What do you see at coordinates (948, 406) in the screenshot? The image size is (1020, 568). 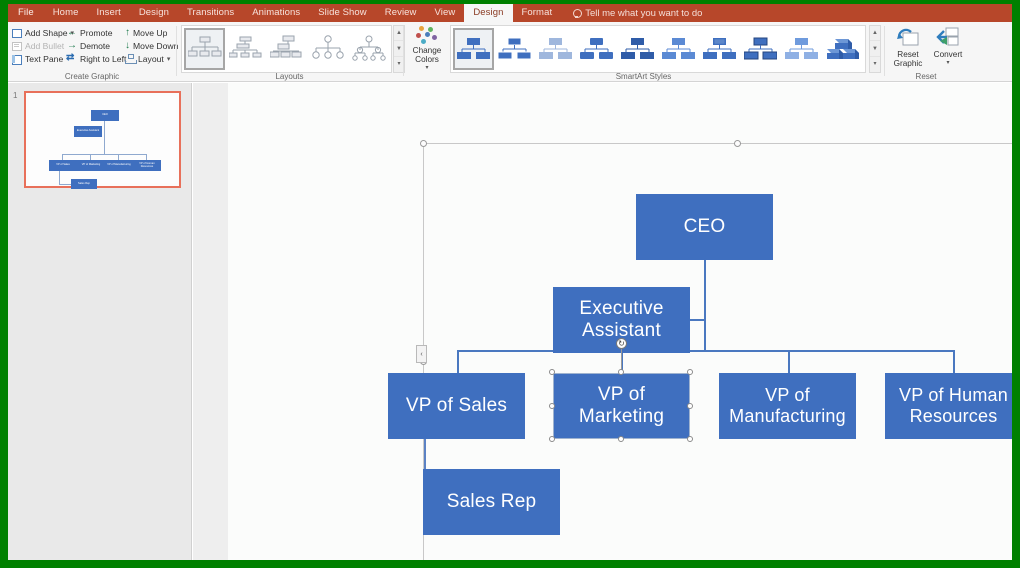 I see `node-vp-of-human-resources: VP of Human Resources` at bounding box center [948, 406].